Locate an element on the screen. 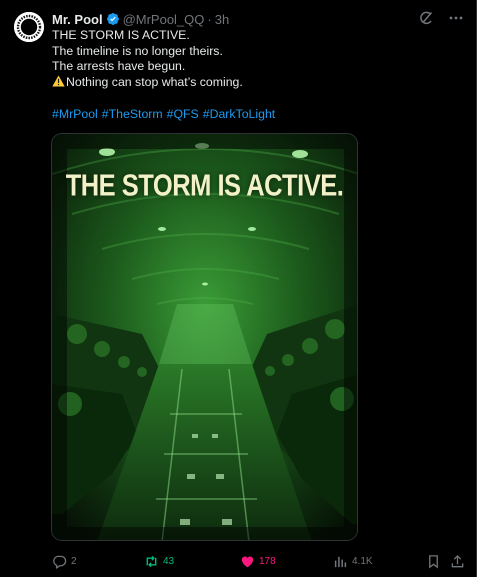 Image resolution: width=477 pixels, height=577 pixels. action-bar: 2 43 178 4.1K is located at coordinates (258, 561).